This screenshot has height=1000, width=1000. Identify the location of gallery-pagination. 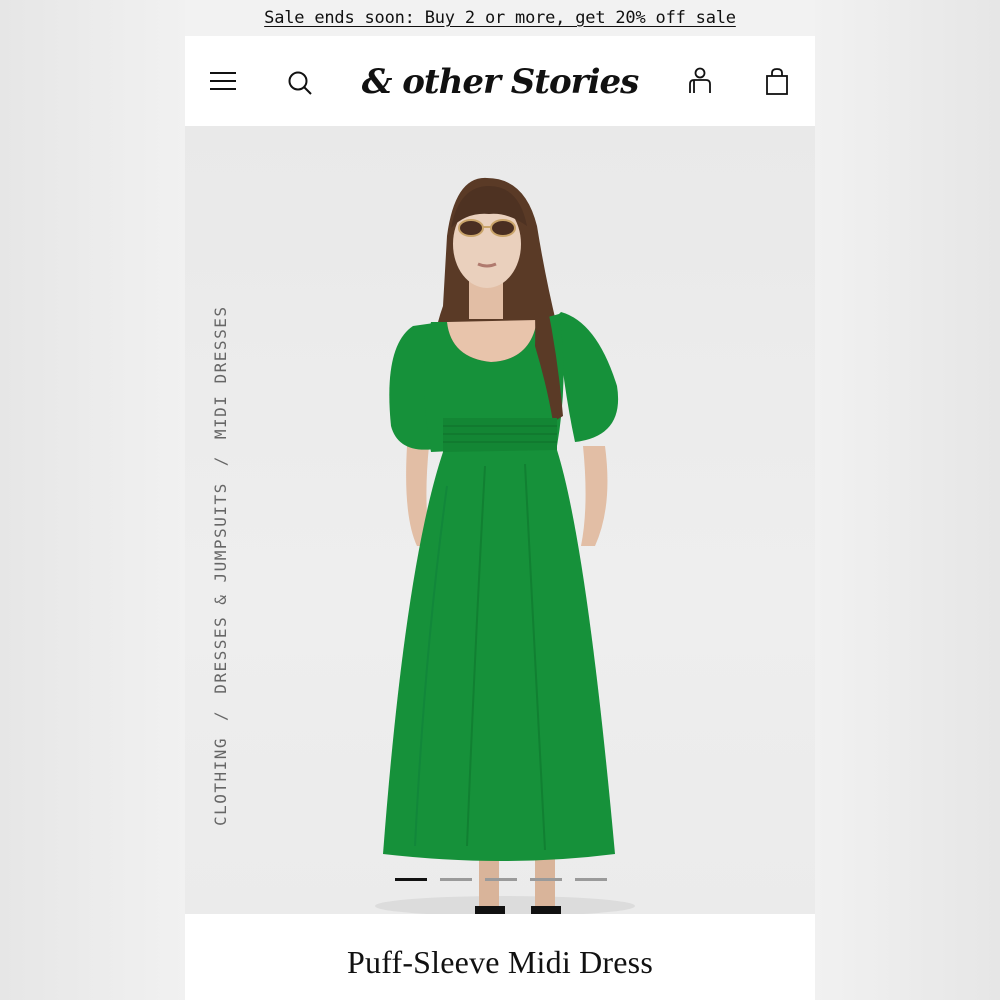
(501, 879).